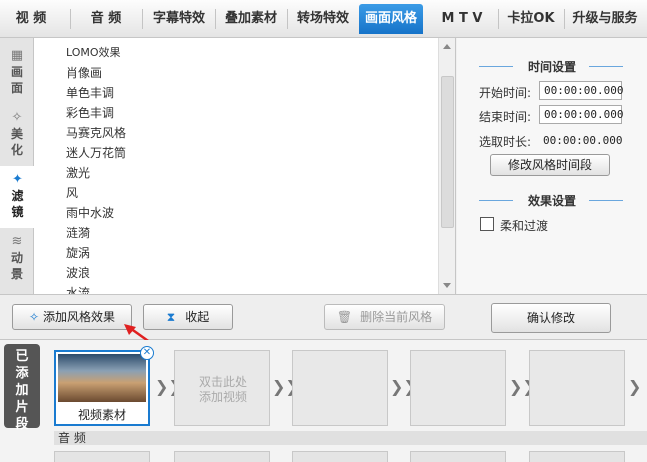 The width and height of the screenshot is (647, 462). What do you see at coordinates (16, 274) in the screenshot?
I see `side-nav-label: 景` at bounding box center [16, 274].